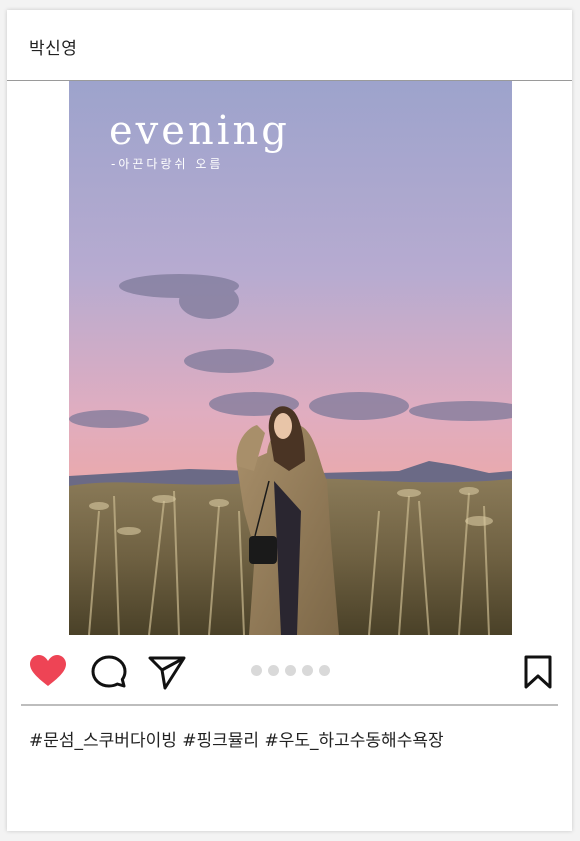 Image resolution: width=580 pixels, height=841 pixels. I want to click on actions-divider, so click(289, 705).